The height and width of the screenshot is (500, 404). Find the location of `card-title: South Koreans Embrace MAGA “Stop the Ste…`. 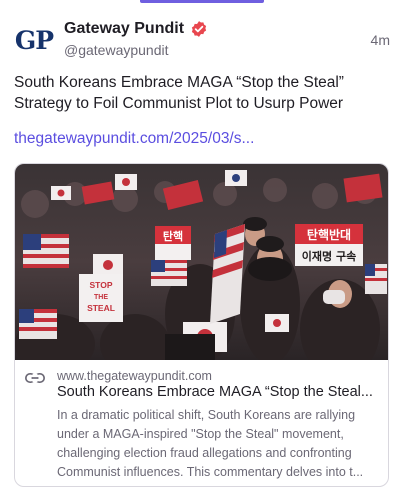

card-title: South Koreans Embrace MAGA “Stop the Ste… is located at coordinates (218, 392).